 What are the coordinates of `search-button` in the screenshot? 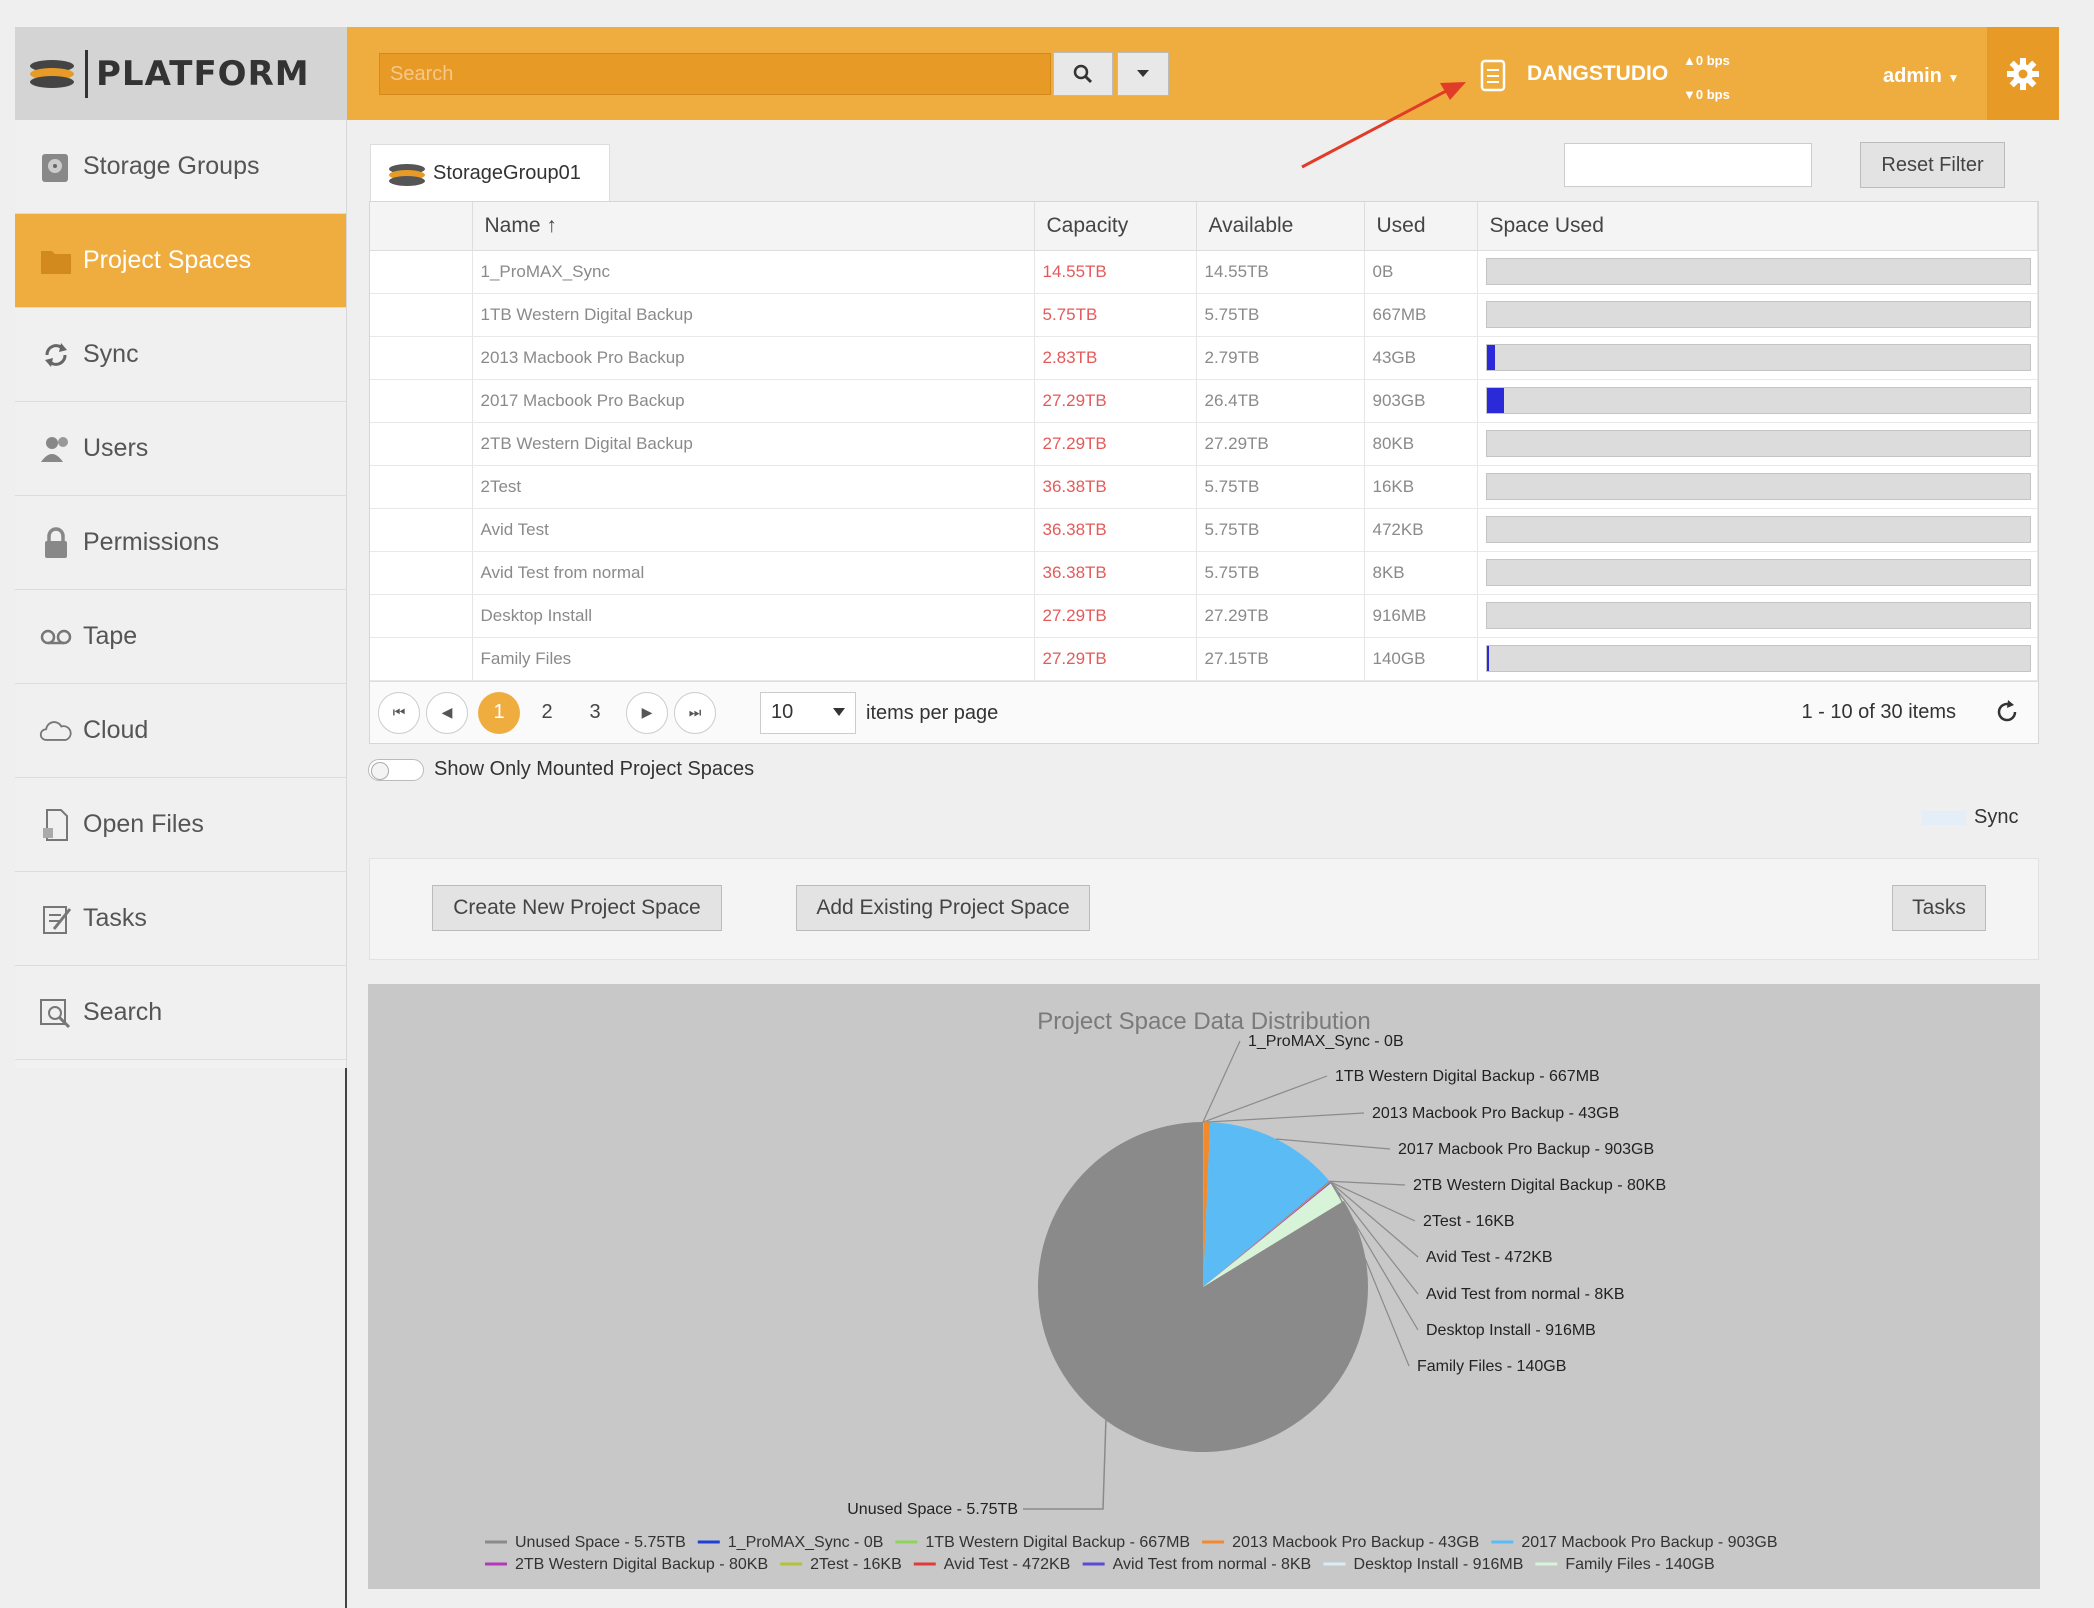 It's located at (1083, 74).